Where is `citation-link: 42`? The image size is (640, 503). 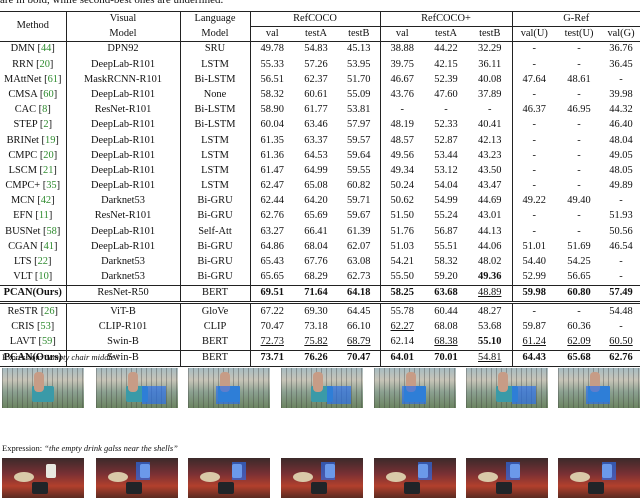
citation-link: 42 is located at coordinates (46, 200).